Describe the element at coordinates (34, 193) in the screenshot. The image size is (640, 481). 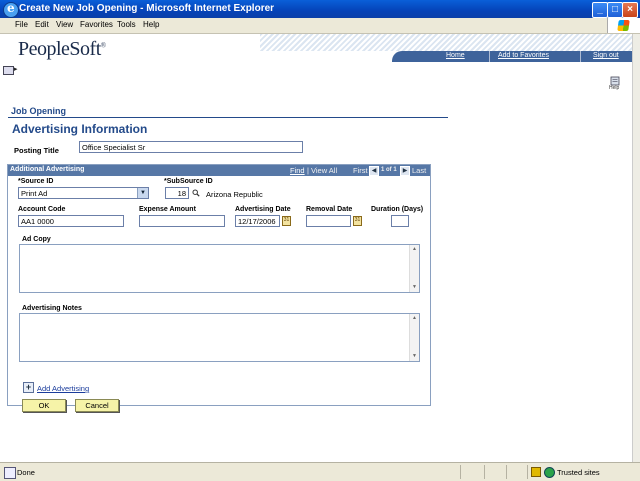
I see `source-id-value: Print Ad` at that location.